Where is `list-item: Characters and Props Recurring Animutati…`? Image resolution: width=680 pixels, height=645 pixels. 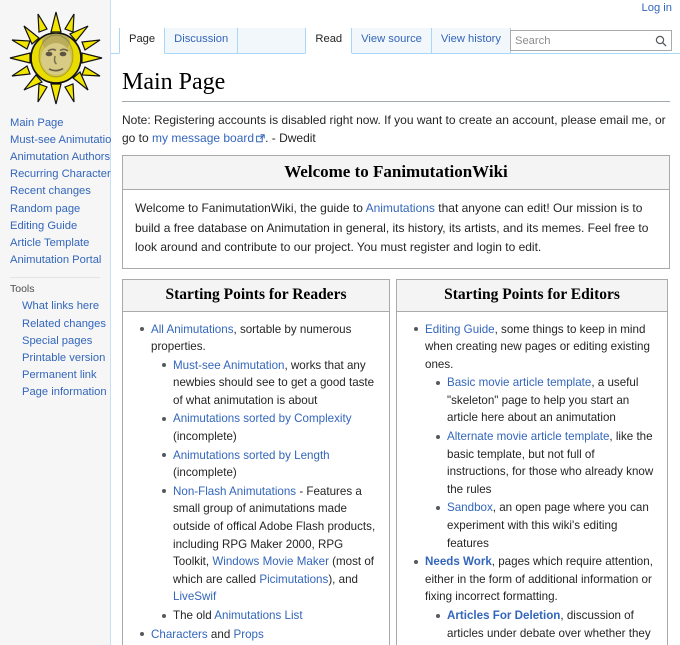
list-item: Characters and Props Recurring Animutati… is located at coordinates (260, 635).